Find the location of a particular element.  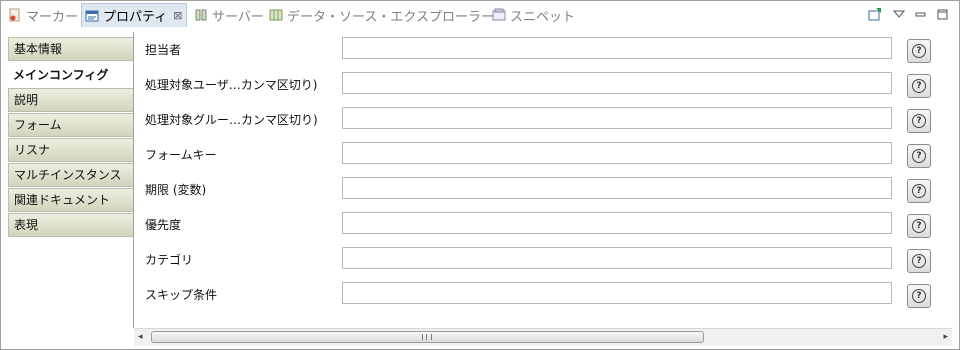

sidebar-item-expression: 表現 is located at coordinates (70, 225).